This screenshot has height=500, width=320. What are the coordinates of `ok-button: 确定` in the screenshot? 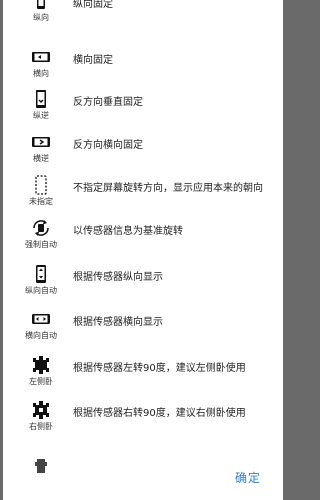 It's located at (248, 477).